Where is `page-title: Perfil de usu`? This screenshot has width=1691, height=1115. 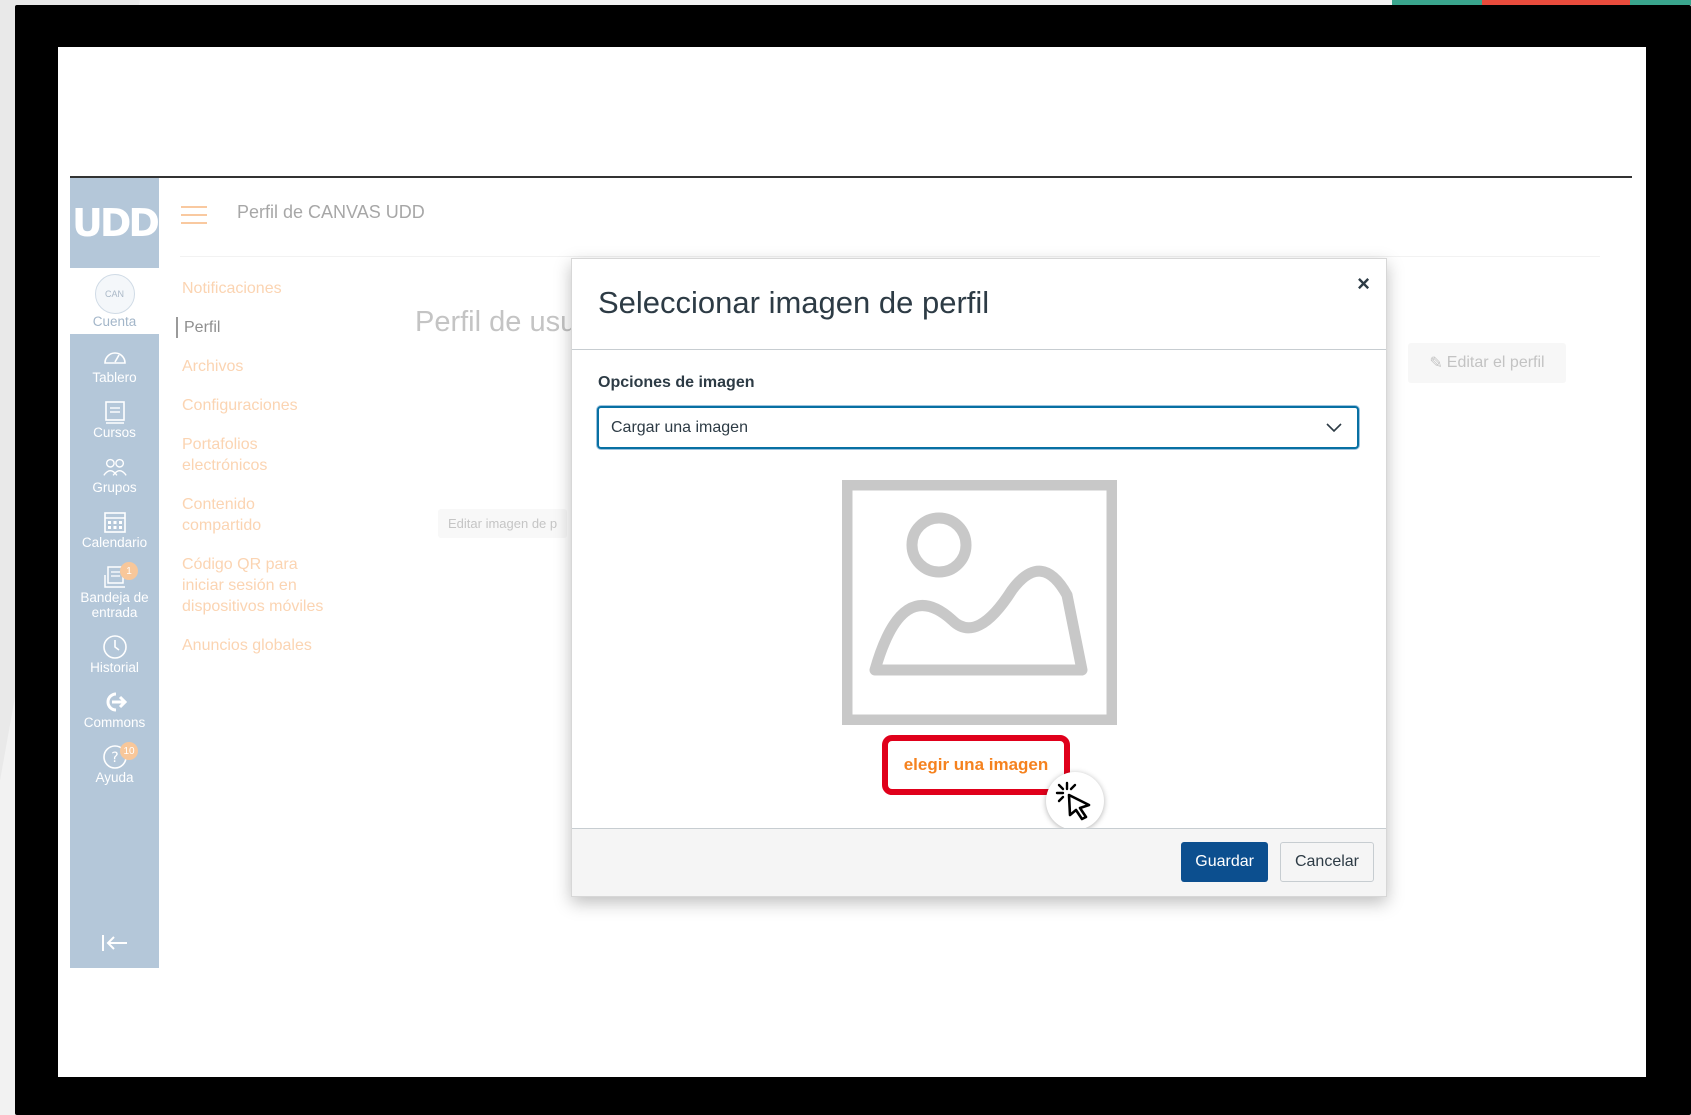
page-title: Perfil de usu is located at coordinates (496, 322).